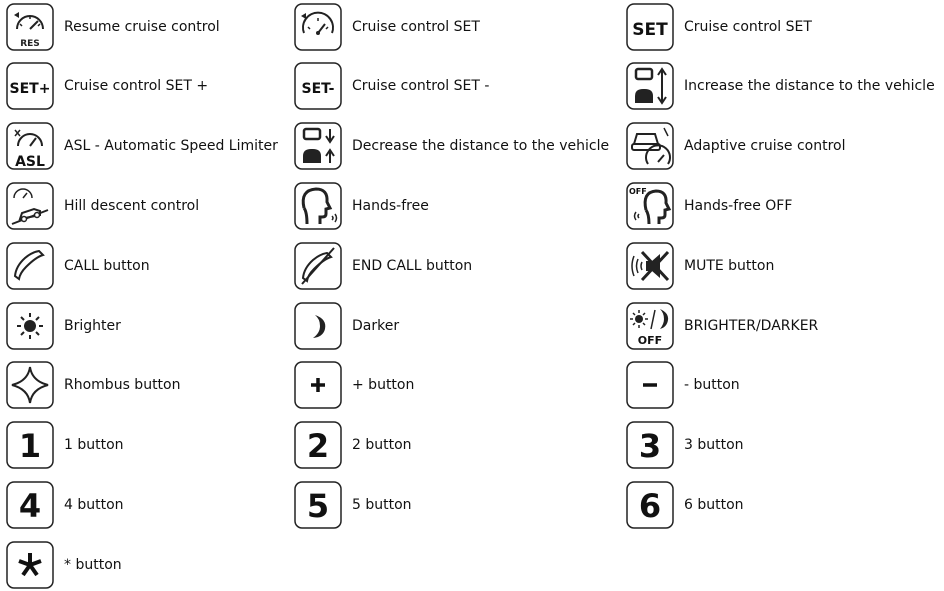  Describe the element at coordinates (318, 89) in the screenshot. I see `svg-text: SET-` at that location.